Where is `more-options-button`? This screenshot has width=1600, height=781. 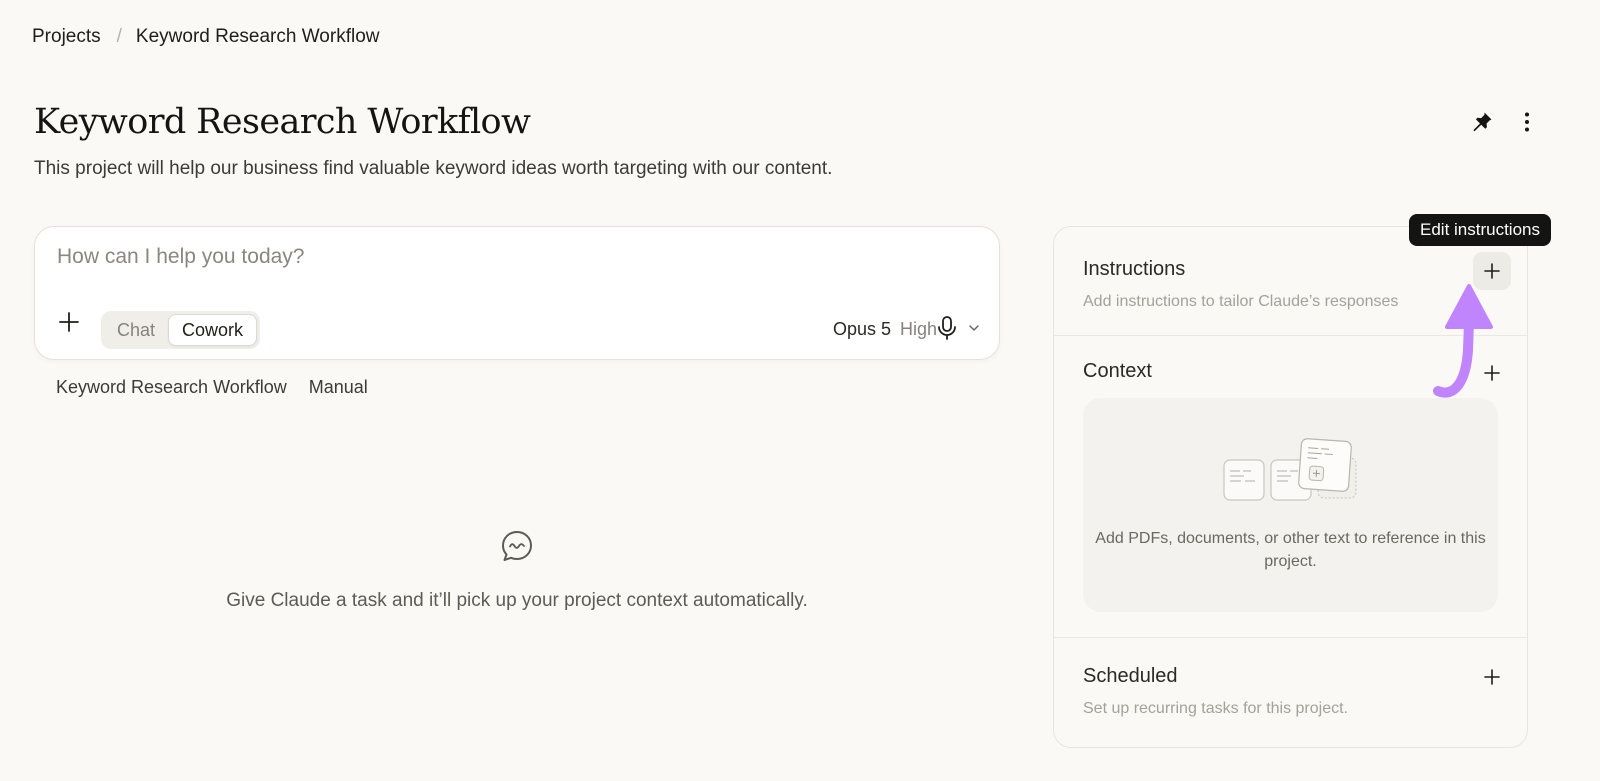
more-options-button is located at coordinates (1527, 122).